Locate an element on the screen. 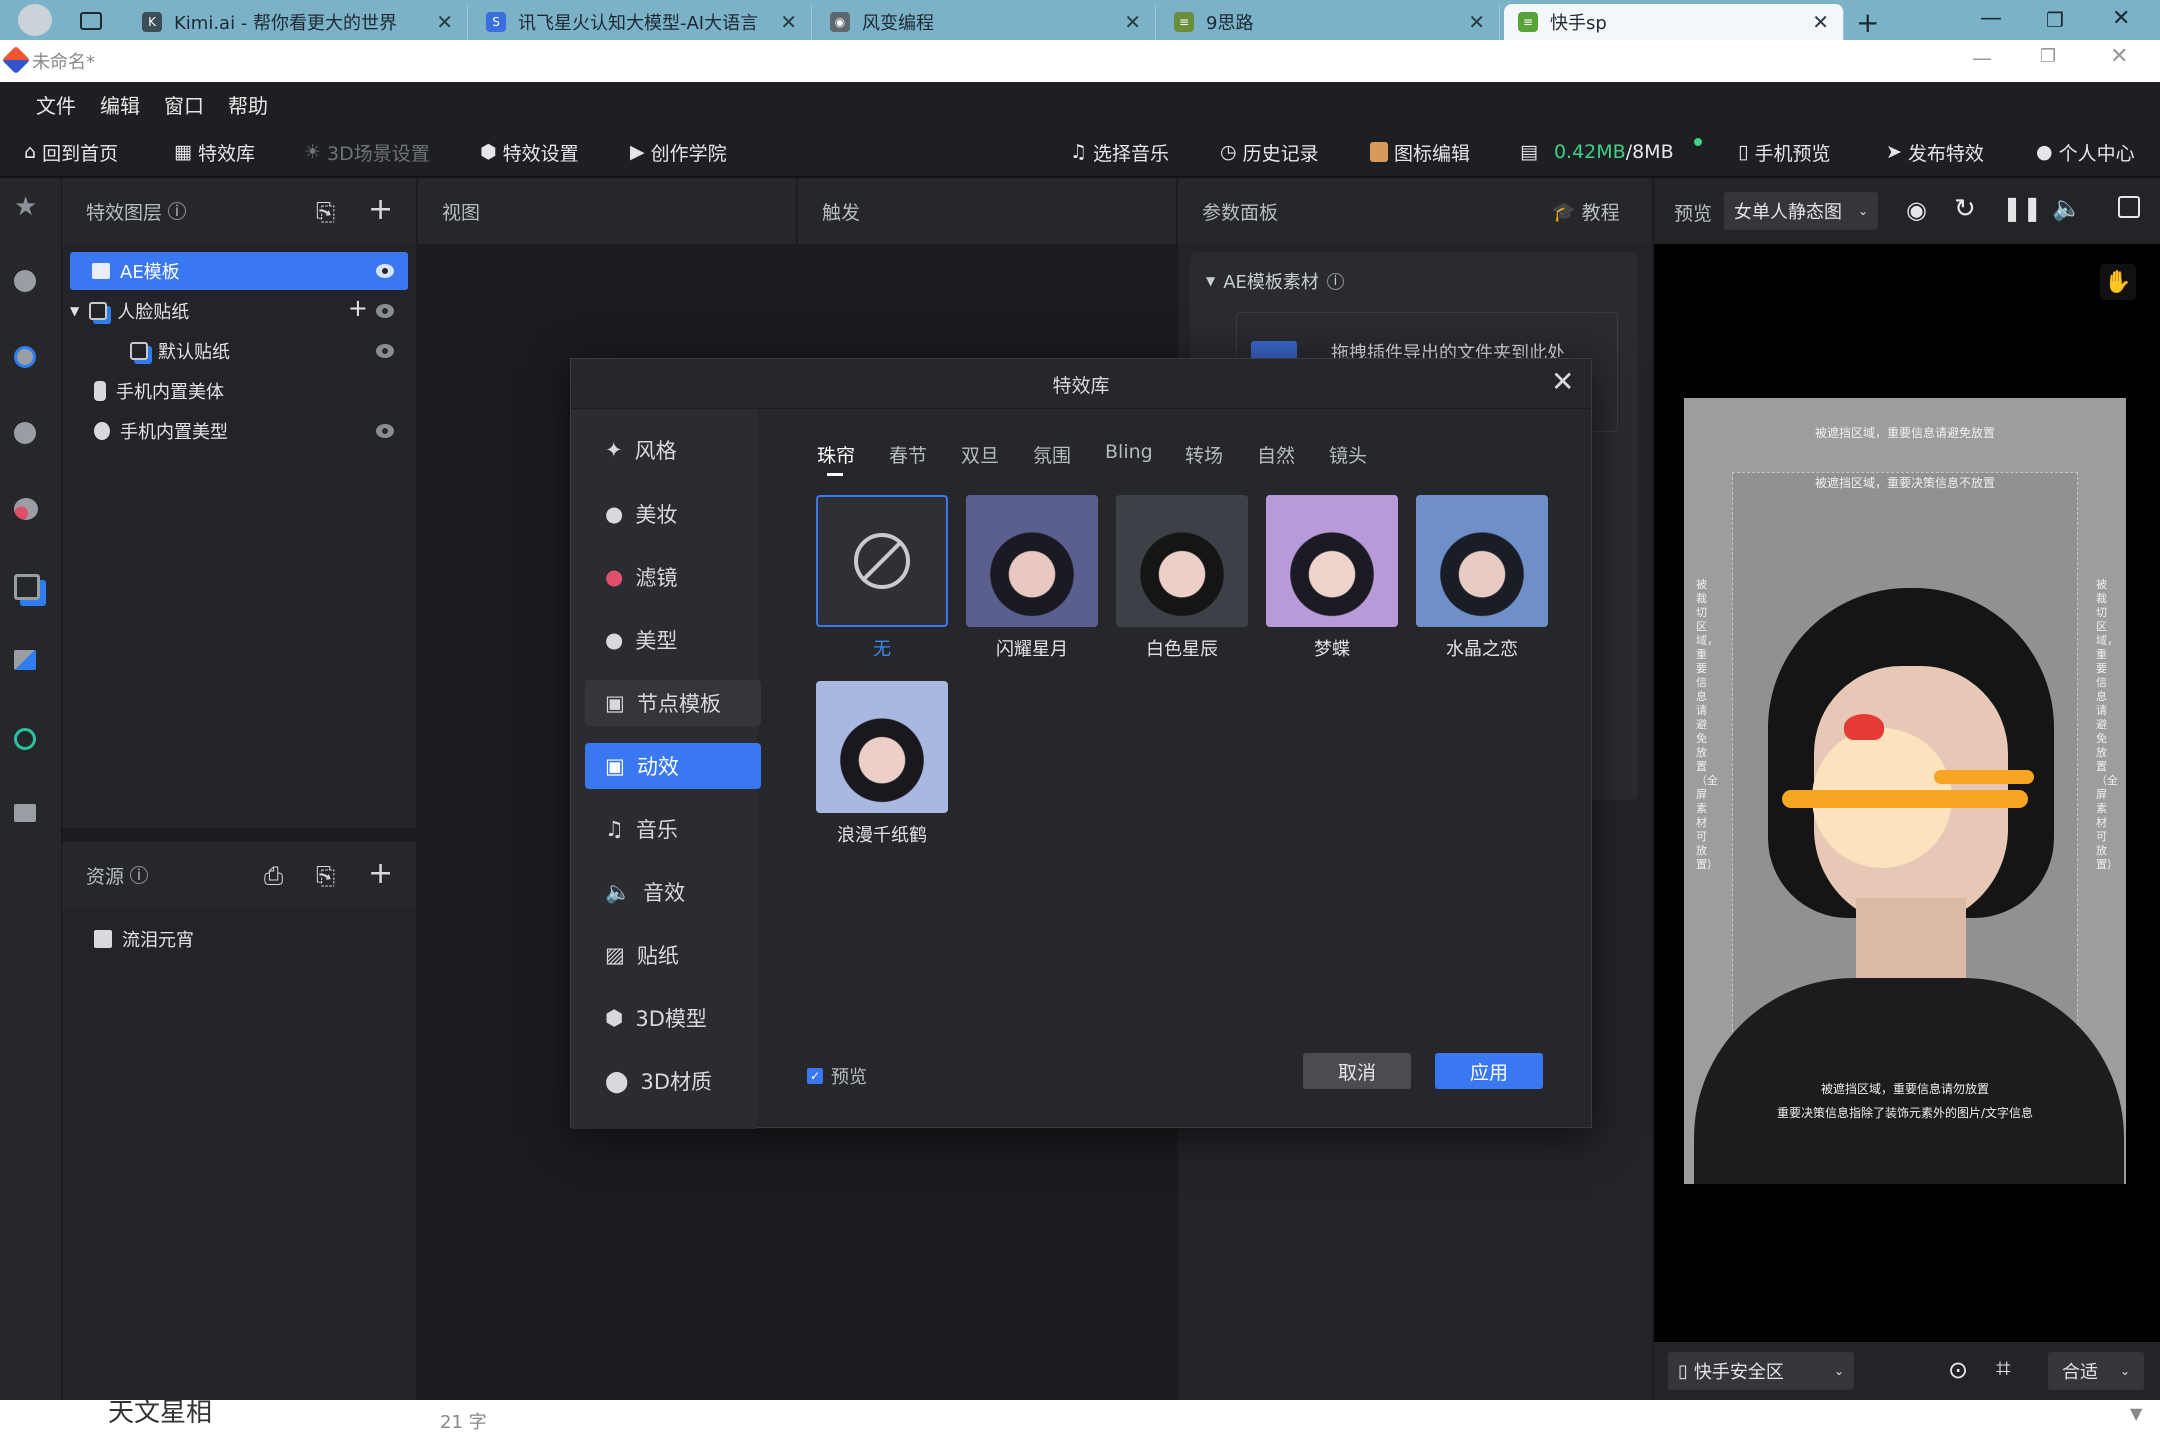  restore-window-icon: ❐ is located at coordinates (2048, 56).